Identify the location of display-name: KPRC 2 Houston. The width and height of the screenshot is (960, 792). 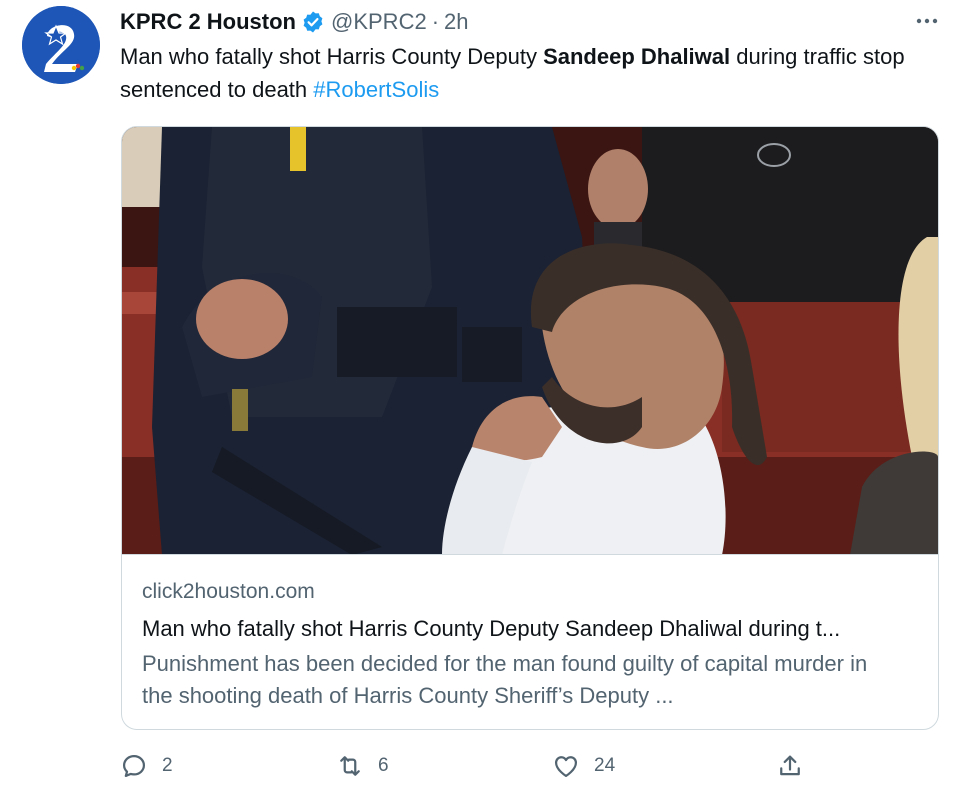
(208, 22).